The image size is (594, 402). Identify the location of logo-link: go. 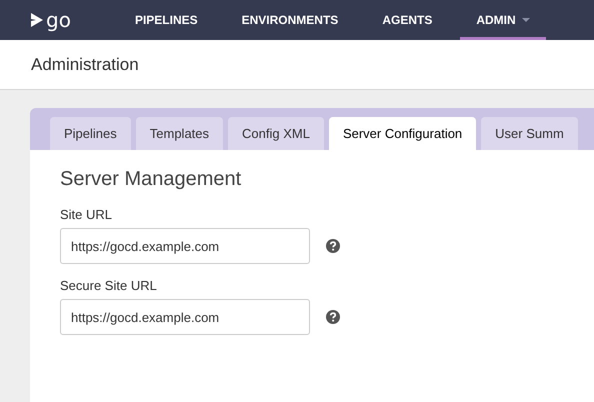
(50, 20).